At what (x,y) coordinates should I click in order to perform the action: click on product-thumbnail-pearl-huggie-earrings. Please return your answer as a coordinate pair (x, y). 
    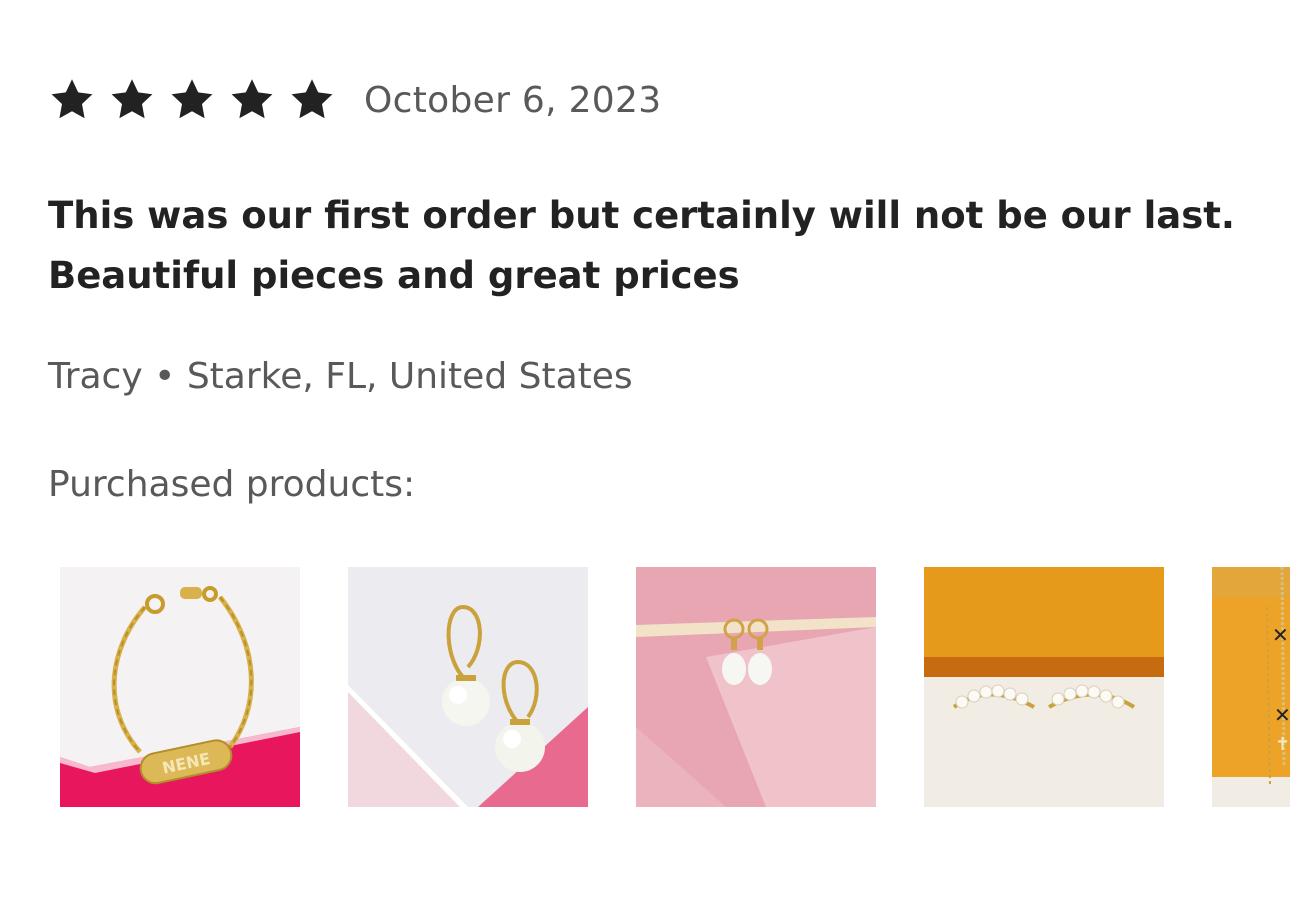
    Looking at the image, I should click on (756, 687).